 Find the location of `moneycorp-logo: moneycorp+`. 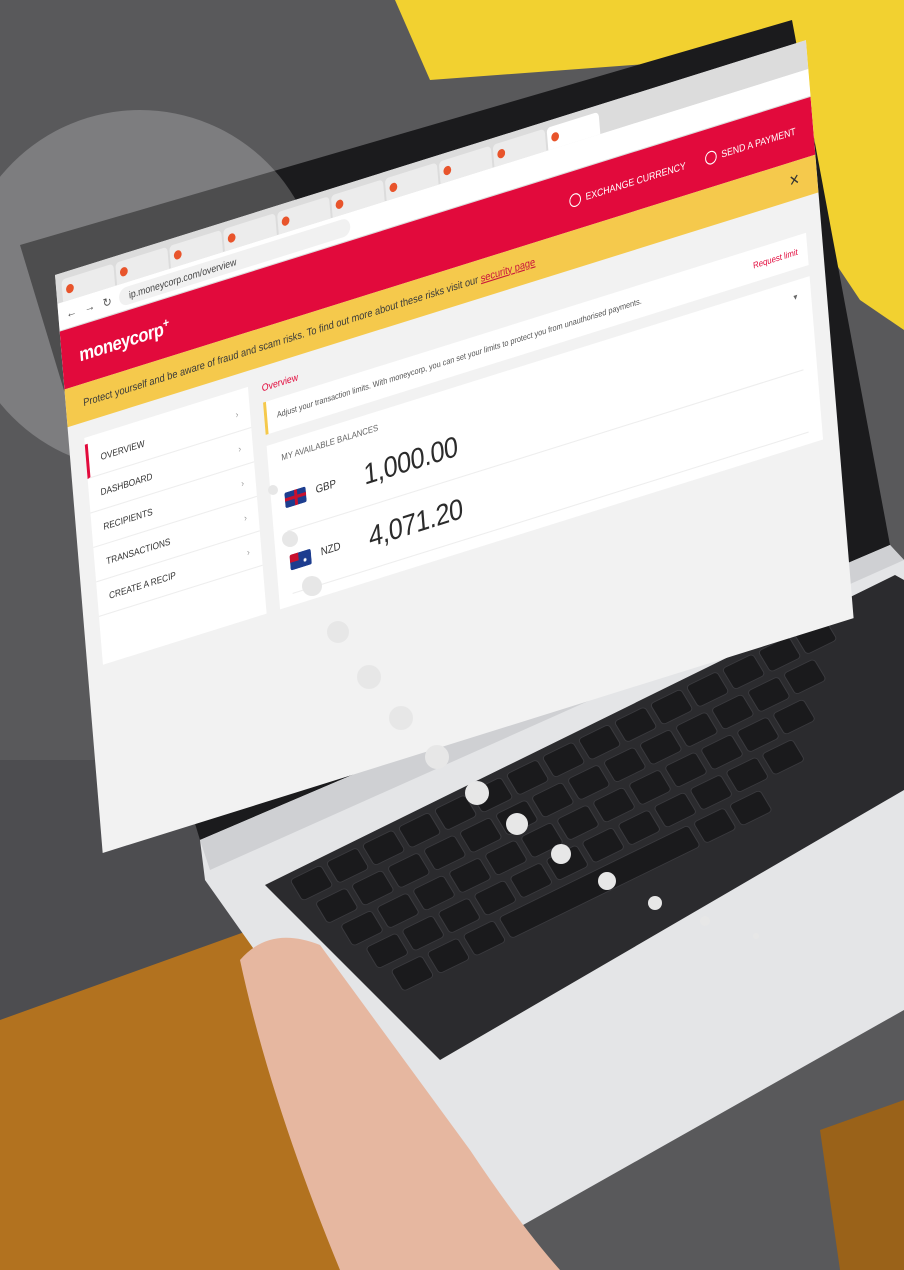

moneycorp-logo: moneycorp+ is located at coordinates (124, 341).